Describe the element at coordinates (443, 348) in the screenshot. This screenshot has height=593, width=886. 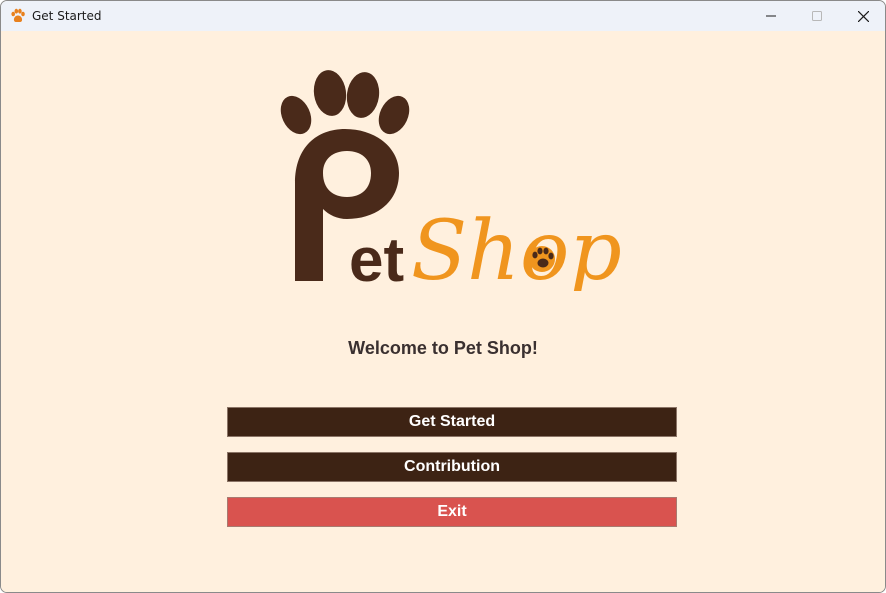
I see `welcome-heading: Welcome to Pet Shop!` at that location.